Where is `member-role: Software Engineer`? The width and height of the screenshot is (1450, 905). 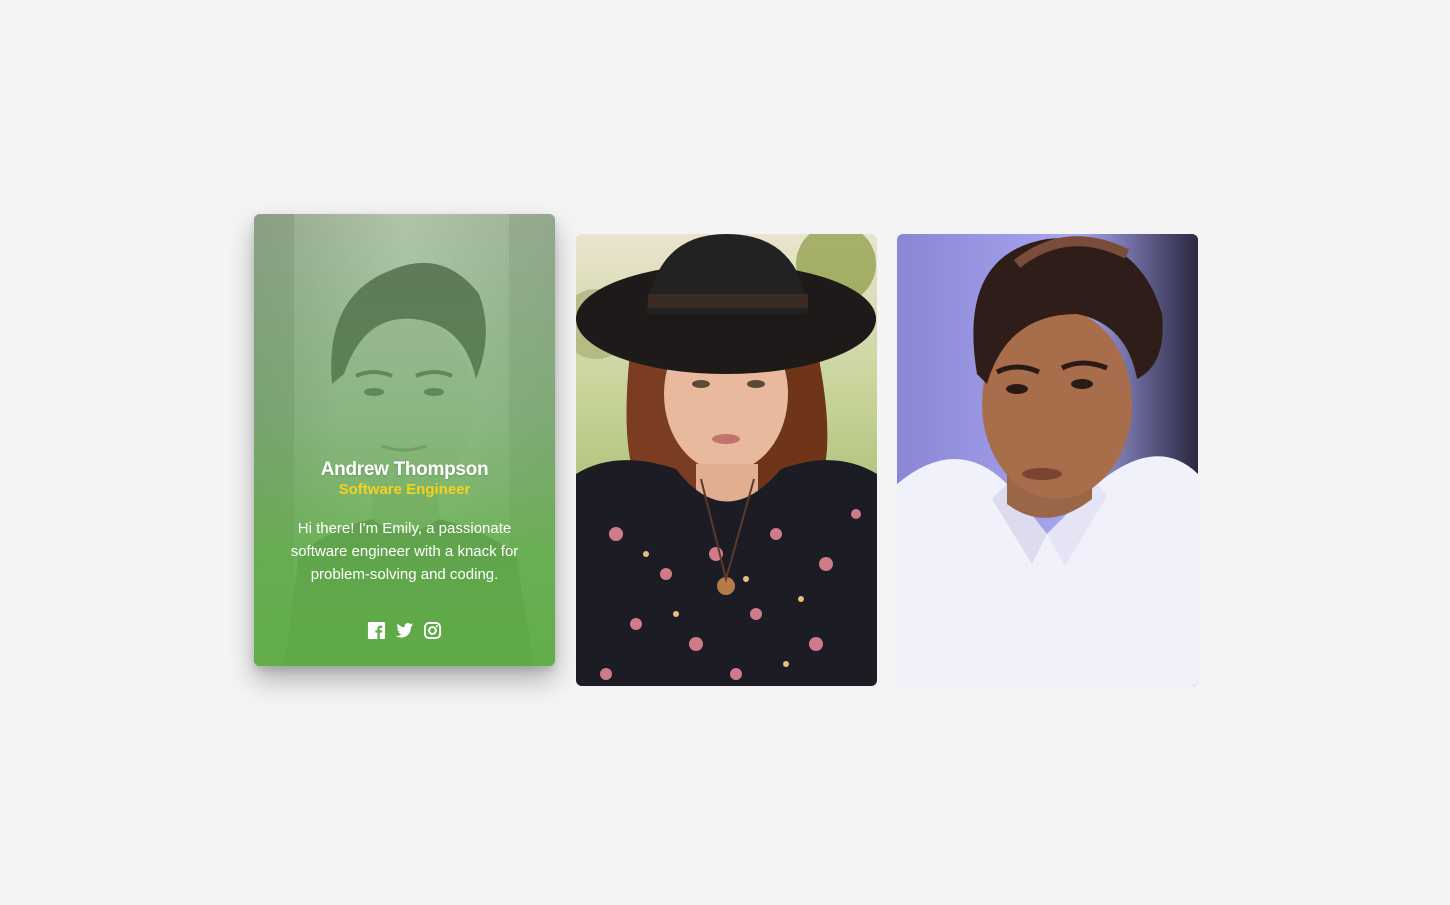
member-role: Software Engineer is located at coordinates (404, 489).